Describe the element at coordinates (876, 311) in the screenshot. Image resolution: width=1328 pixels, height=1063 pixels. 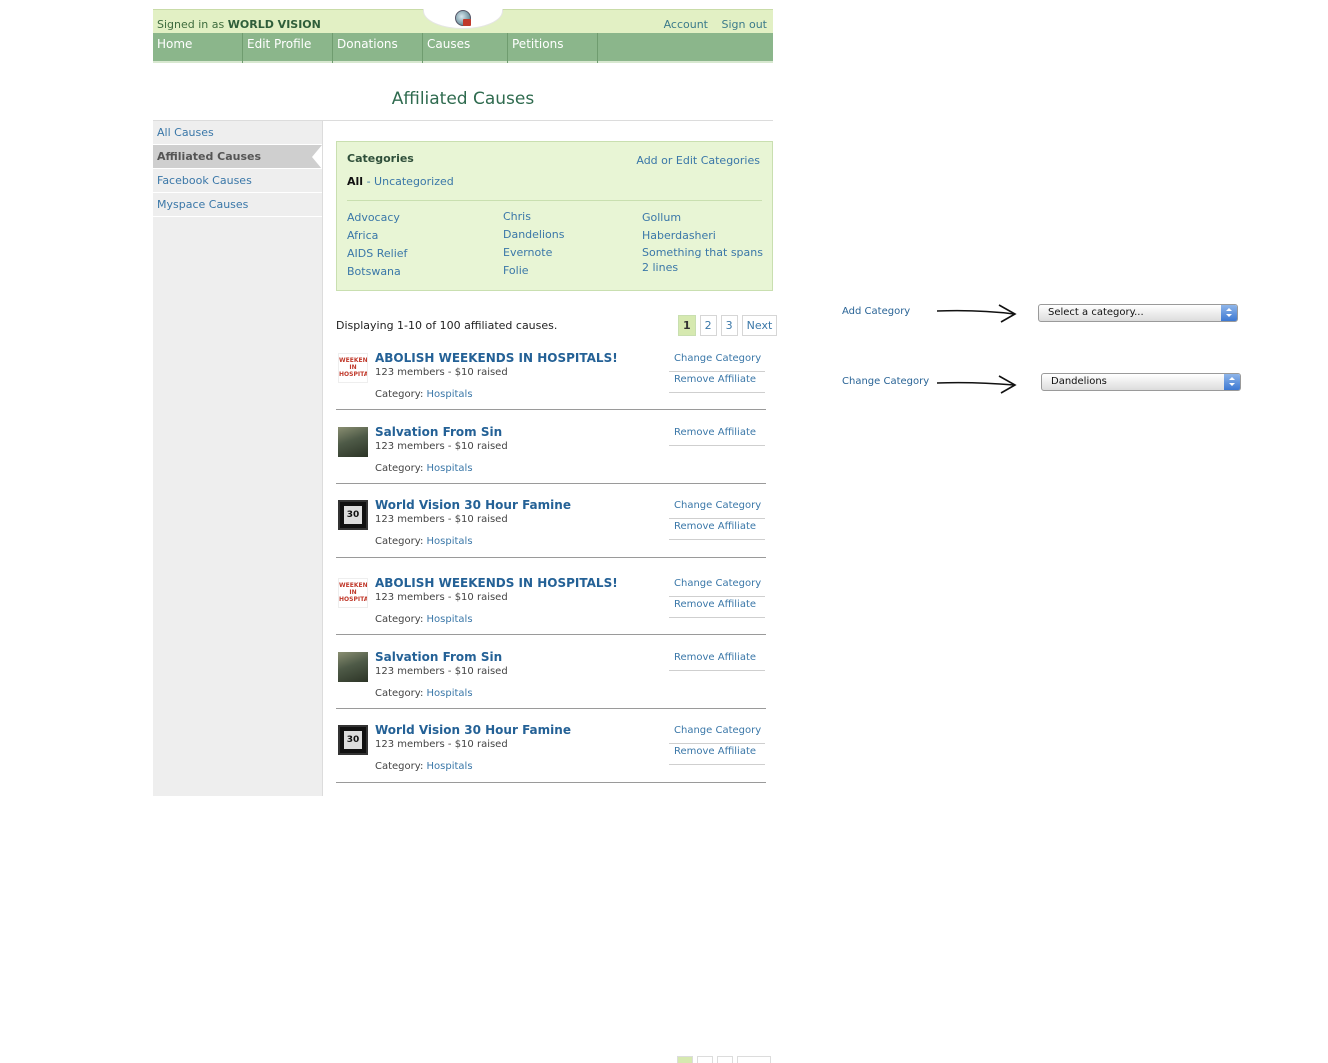
I see `add-category-annotation: Add Category` at that location.